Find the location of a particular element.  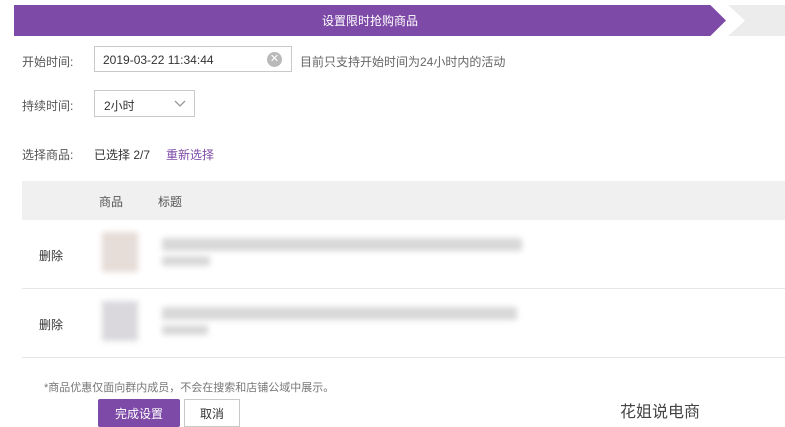

banner-step-arrow is located at coordinates (756, 20).